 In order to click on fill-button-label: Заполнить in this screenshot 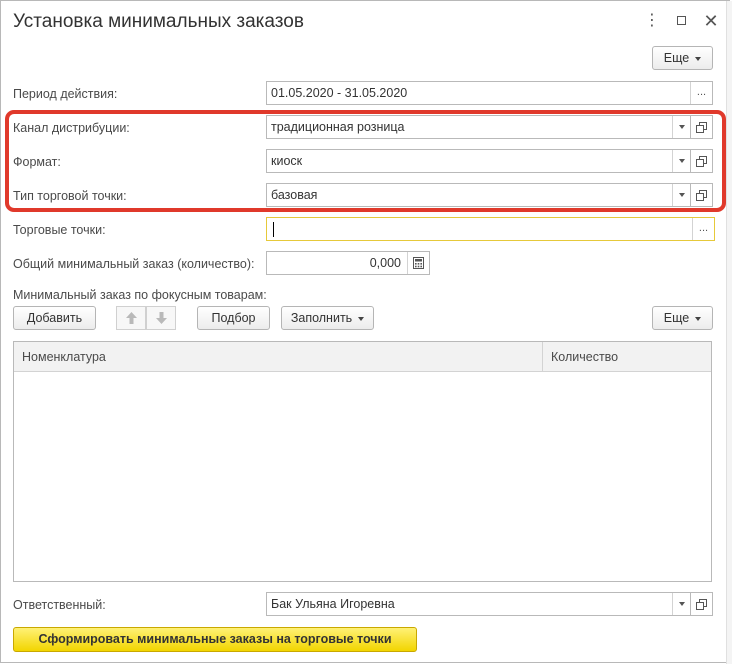, I will do `click(321, 318)`.